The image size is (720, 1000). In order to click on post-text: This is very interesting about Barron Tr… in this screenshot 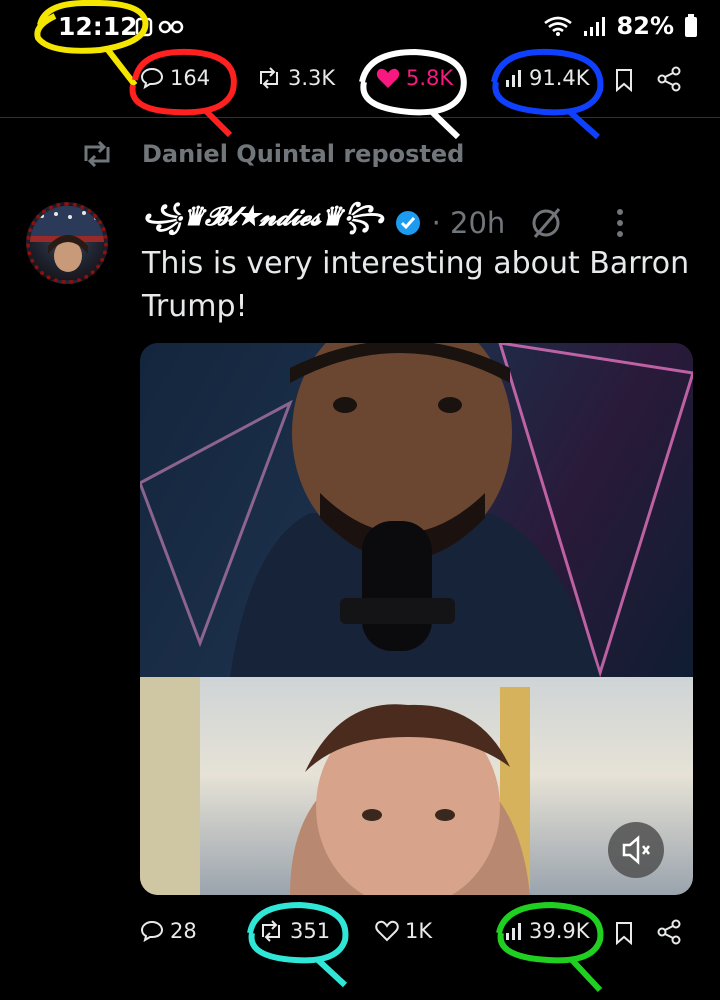, I will do `click(416, 285)`.